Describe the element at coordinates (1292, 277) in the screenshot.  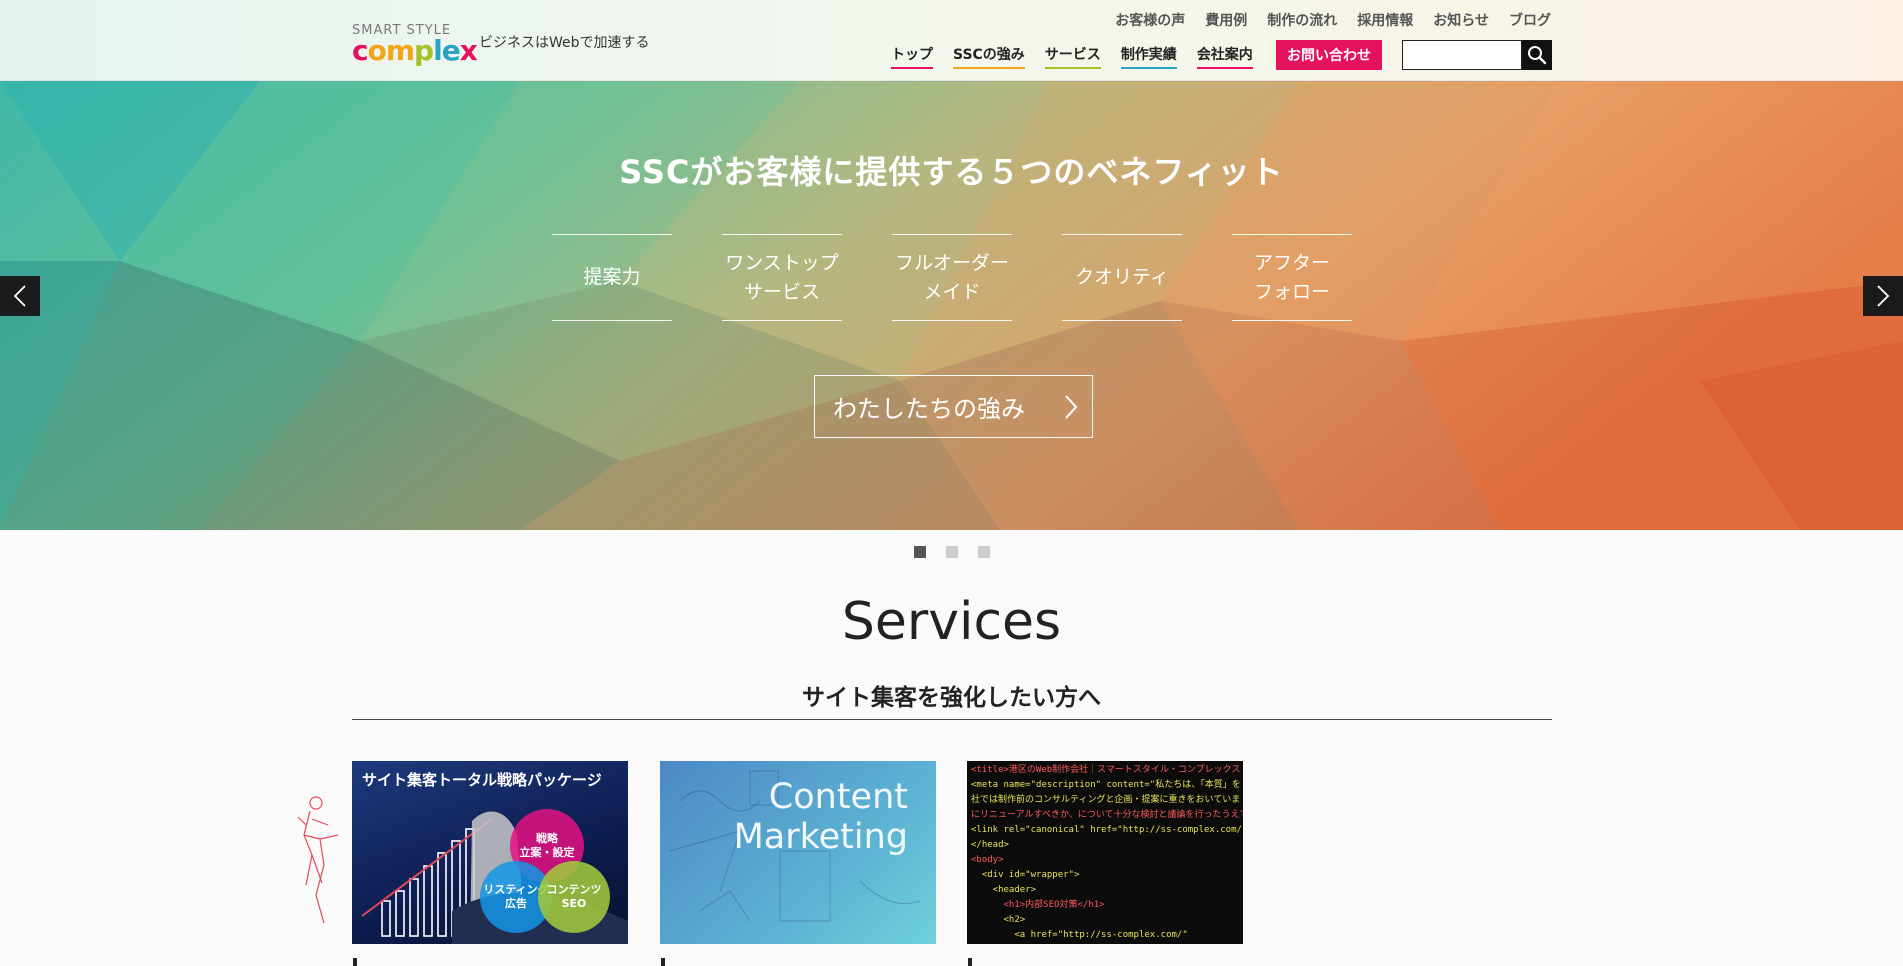
I see `benefit-after-follow: アフター フォロー` at that location.